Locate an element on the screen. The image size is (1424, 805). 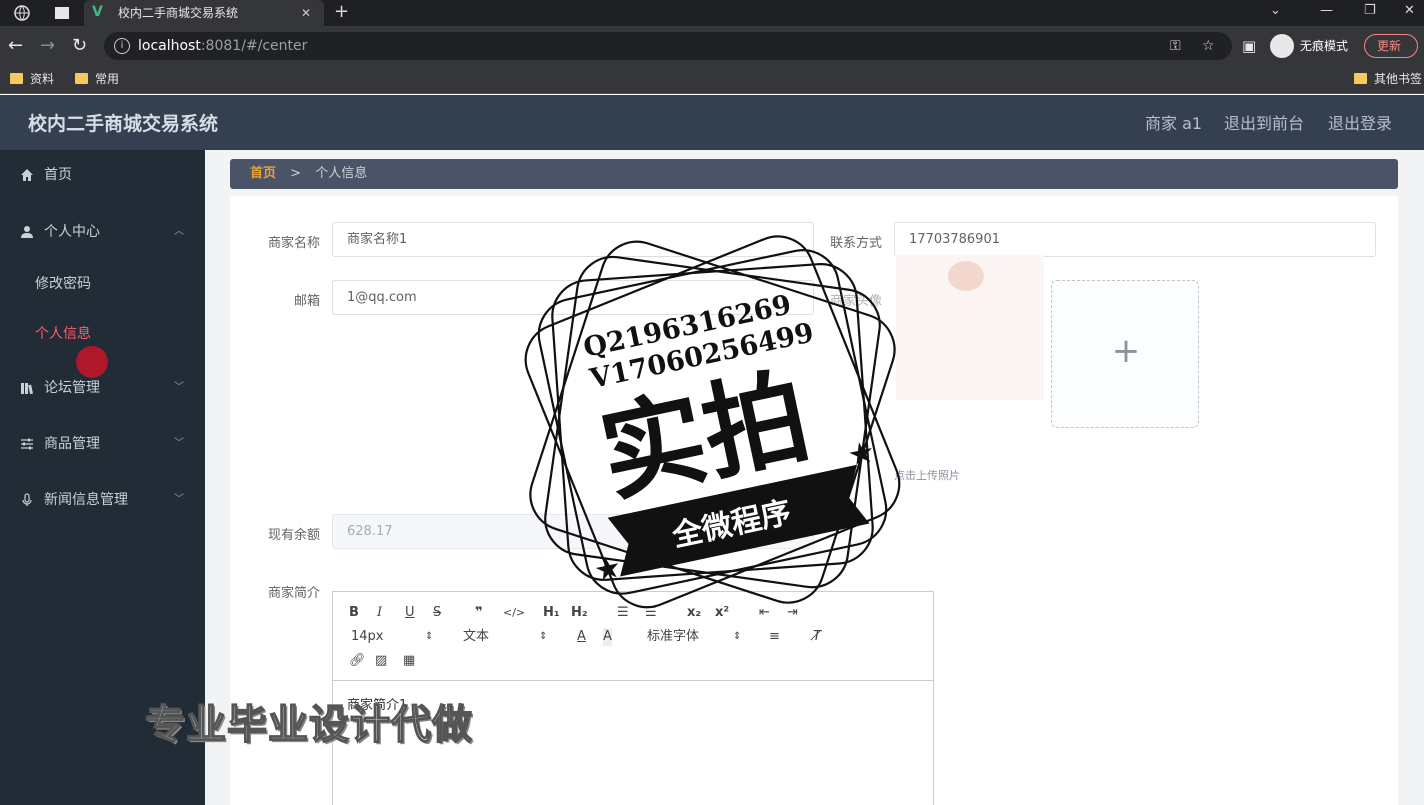
back-icon: ← is located at coordinates (15, 46).